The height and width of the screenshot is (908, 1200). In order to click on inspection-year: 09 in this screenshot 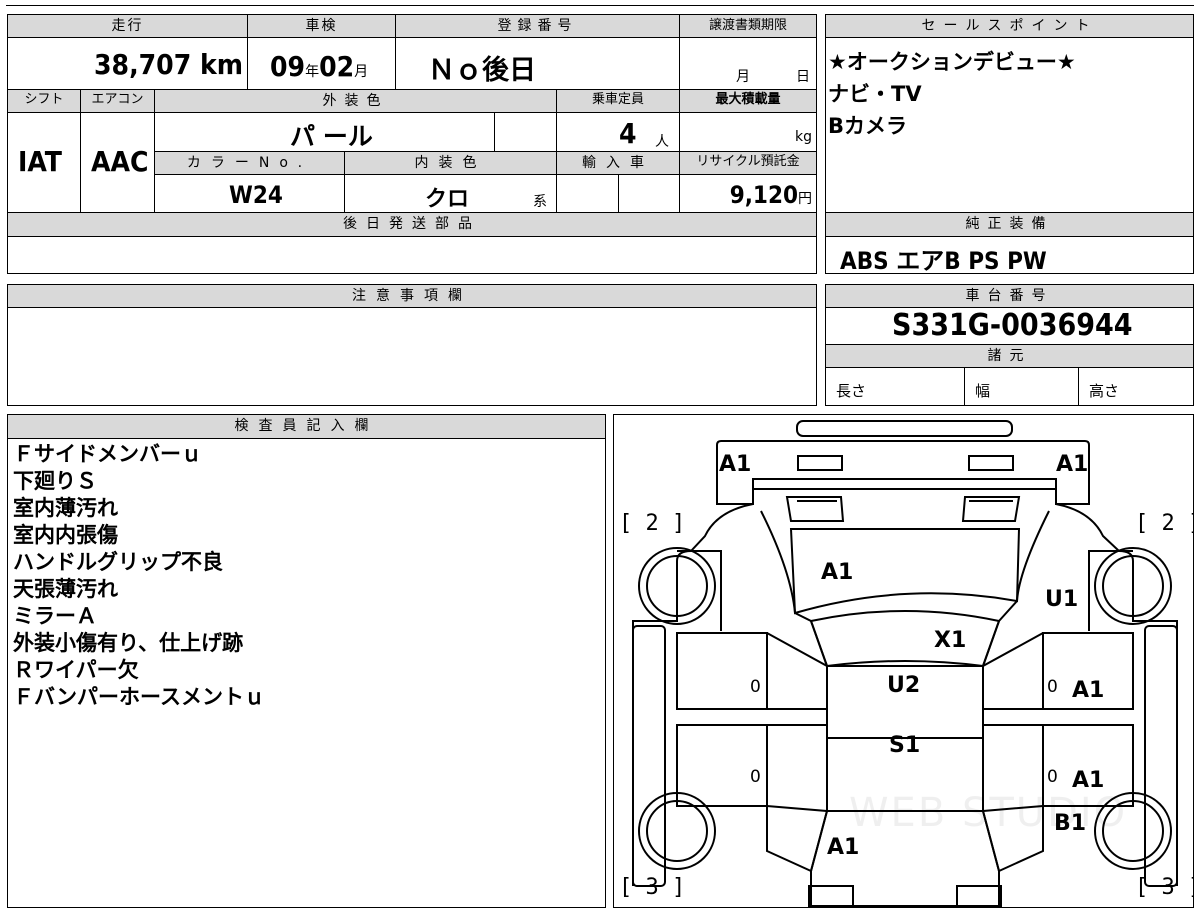, I will do `click(288, 66)`.